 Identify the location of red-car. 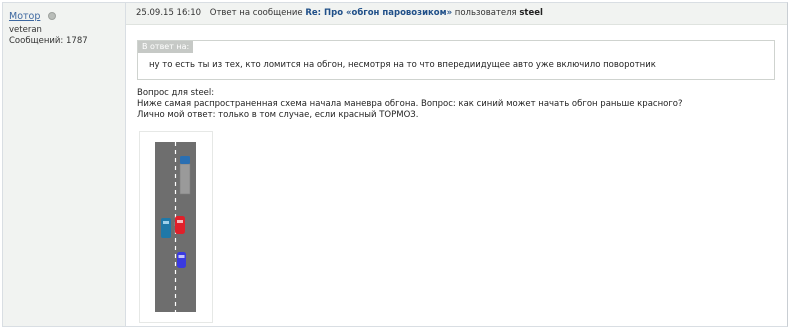
(180, 225).